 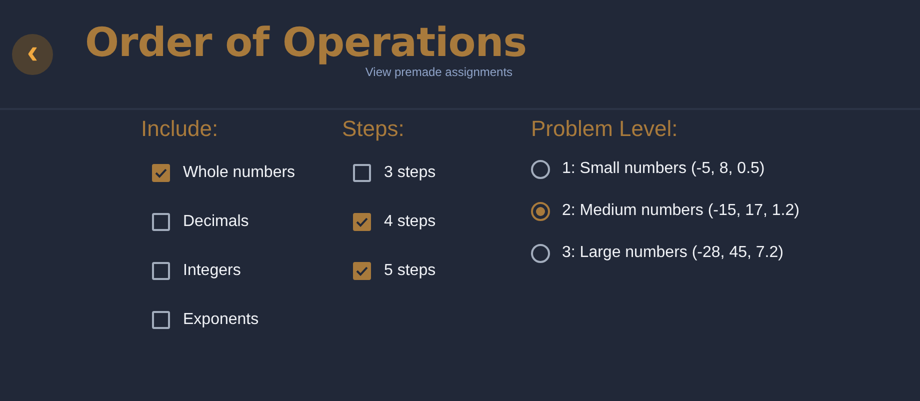 What do you see at coordinates (32, 54) in the screenshot?
I see `back-button: ‹` at bounding box center [32, 54].